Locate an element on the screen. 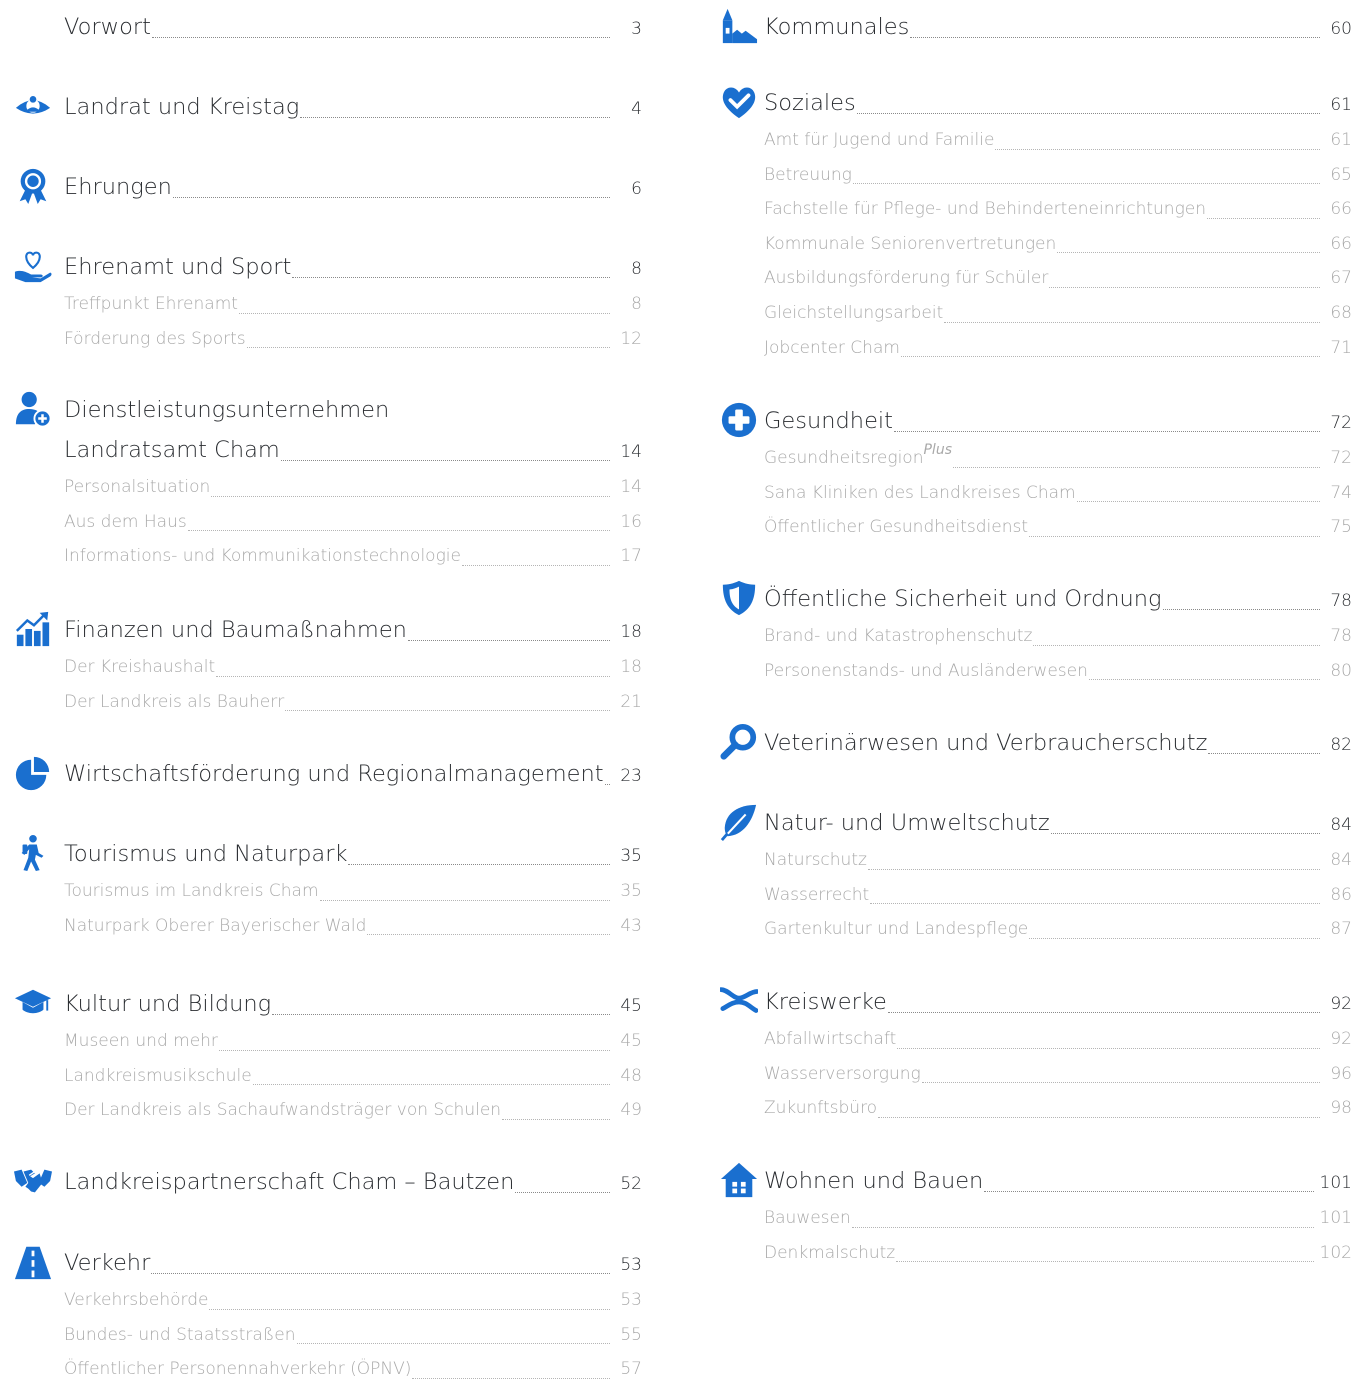 The width and height of the screenshot is (1358, 1387). page-number: 78 is located at coordinates (1341, 636).